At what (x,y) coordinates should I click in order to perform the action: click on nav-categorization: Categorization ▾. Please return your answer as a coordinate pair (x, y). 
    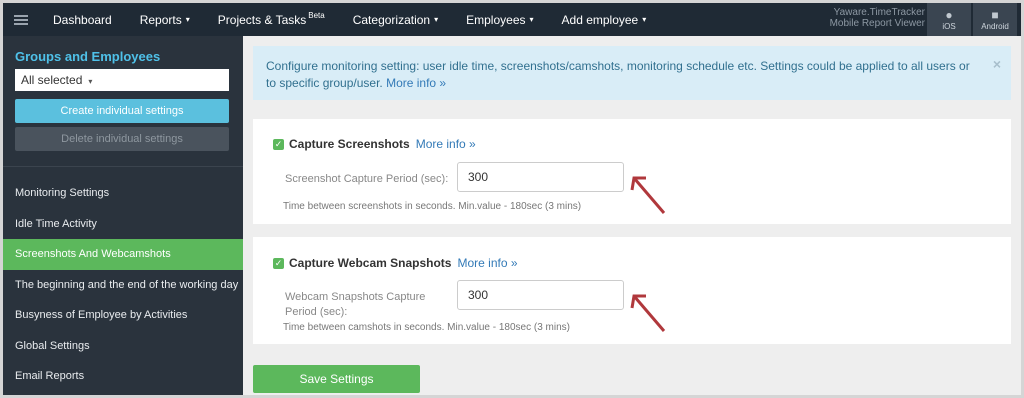
    Looking at the image, I should click on (395, 19).